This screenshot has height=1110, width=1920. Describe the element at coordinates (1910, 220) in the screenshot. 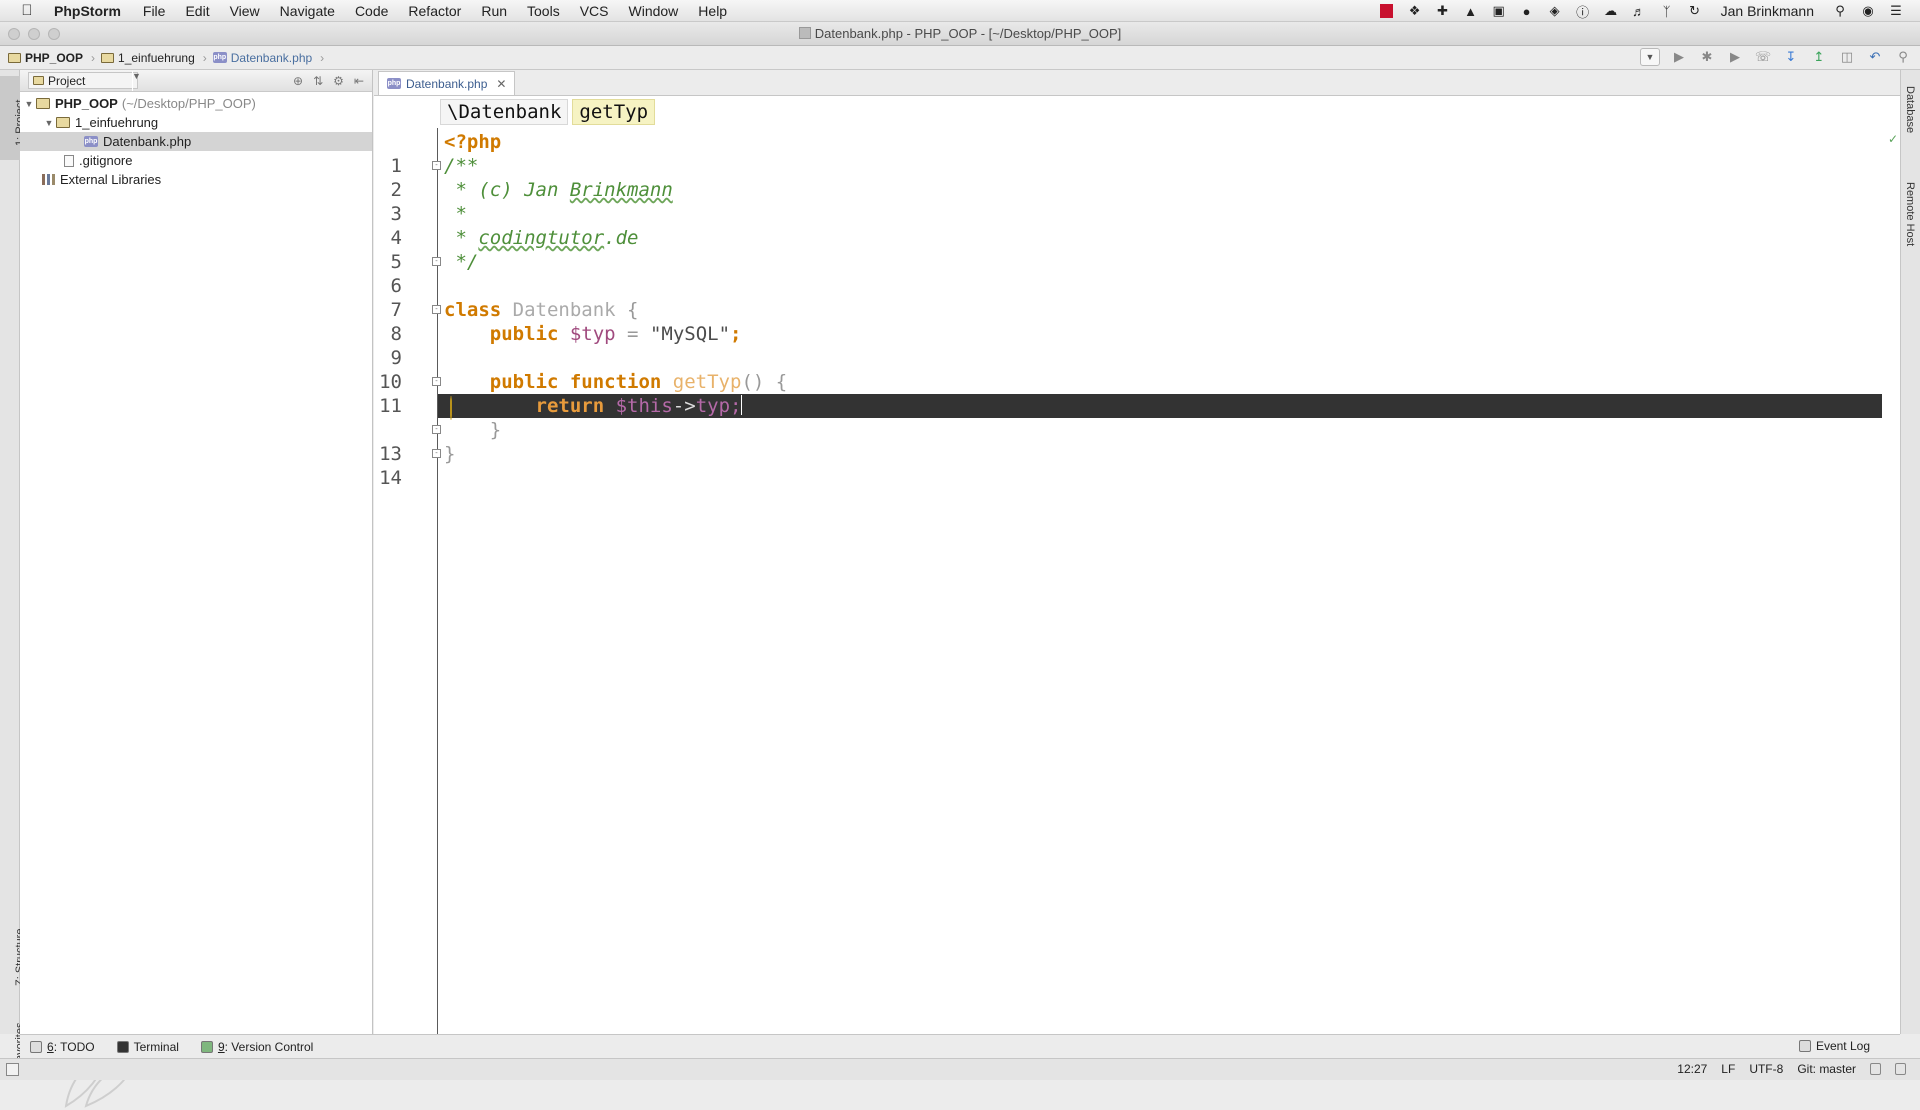

I see `tool-tab-remote-host: Remote Host` at that location.